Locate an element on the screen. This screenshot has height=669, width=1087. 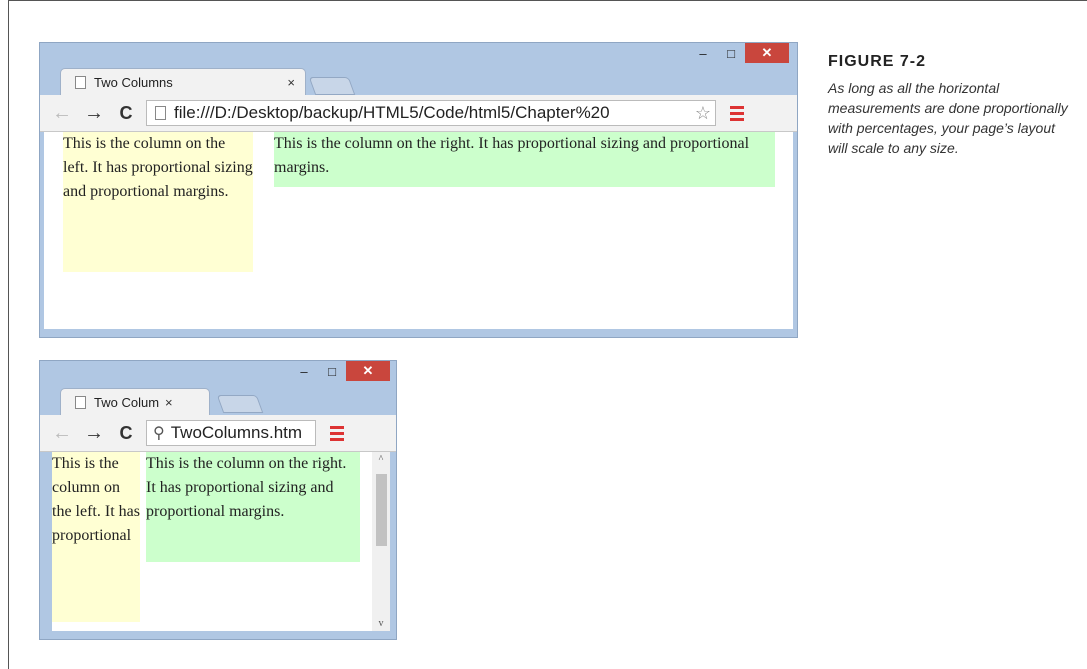
scrollbar-thumb is located at coordinates (381, 510).